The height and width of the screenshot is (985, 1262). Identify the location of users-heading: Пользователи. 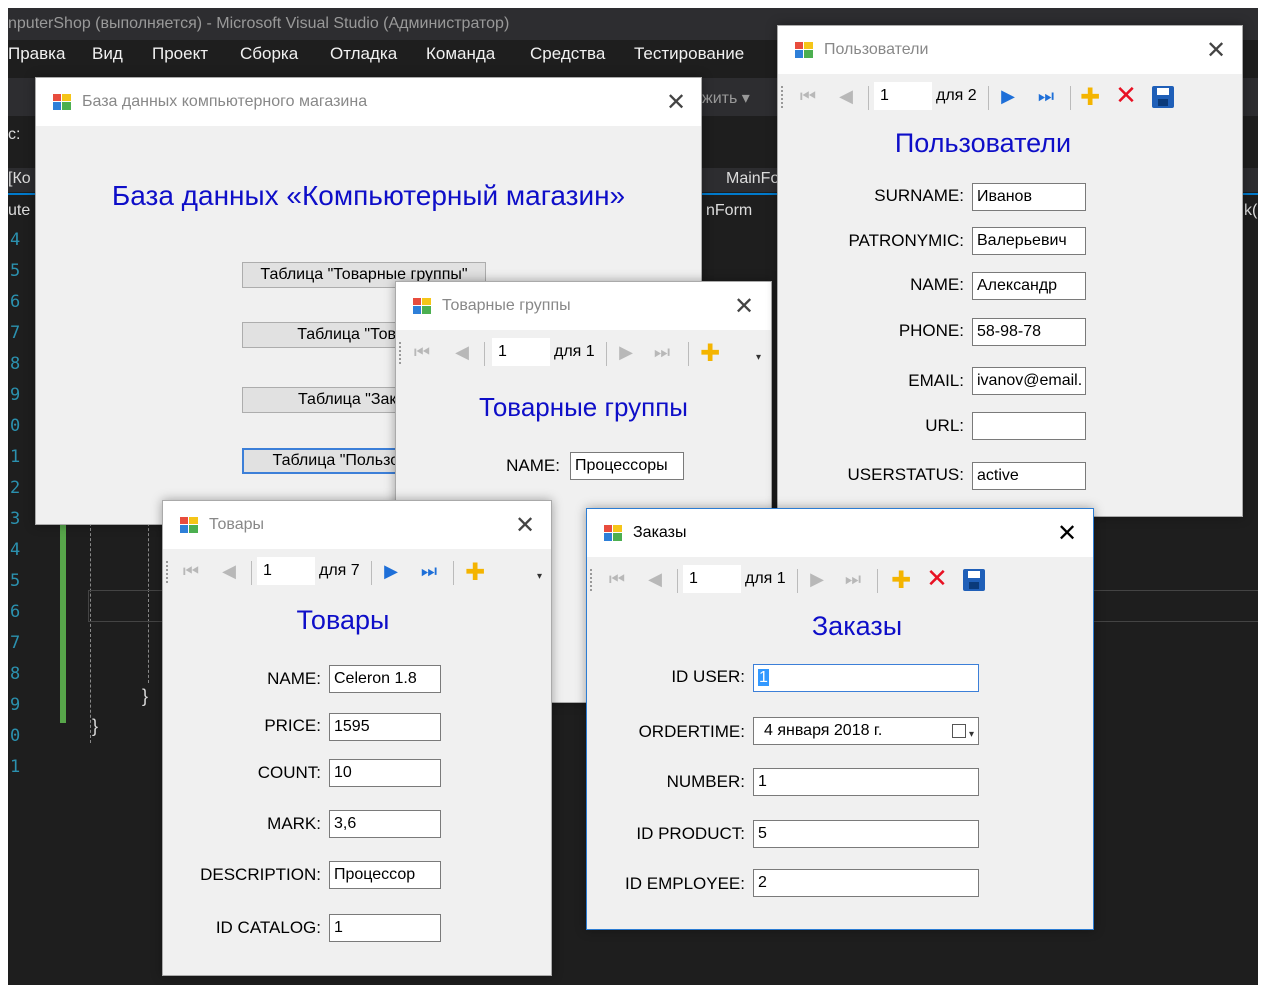
(983, 143).